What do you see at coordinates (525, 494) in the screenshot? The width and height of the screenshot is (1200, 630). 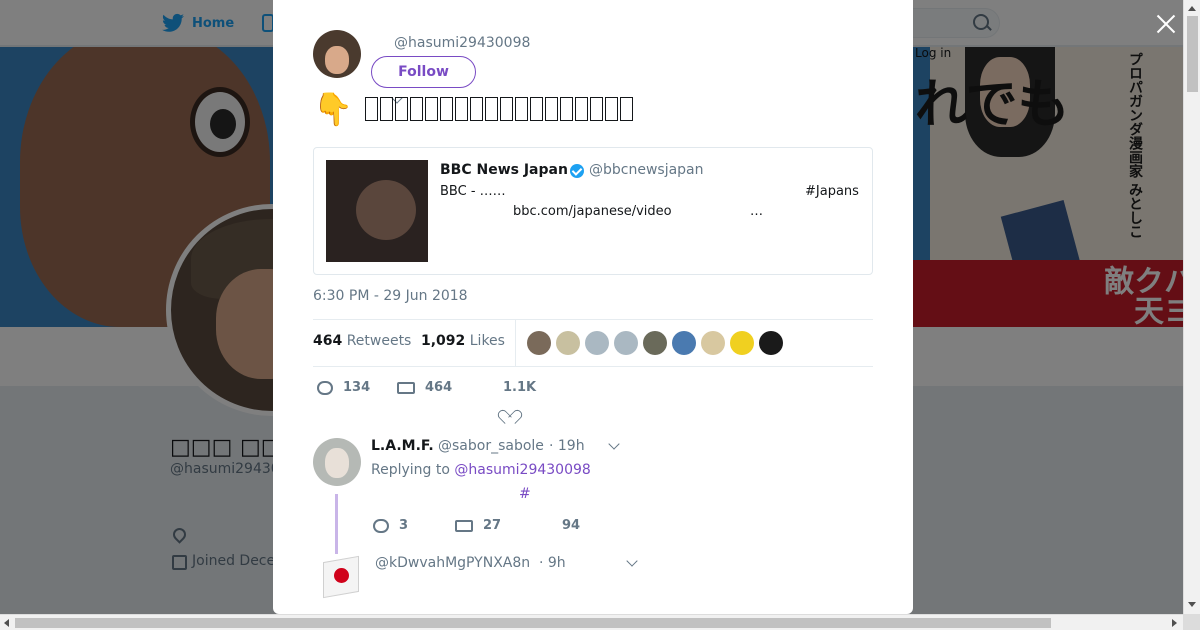 I see `reply-hashtag: #` at bounding box center [525, 494].